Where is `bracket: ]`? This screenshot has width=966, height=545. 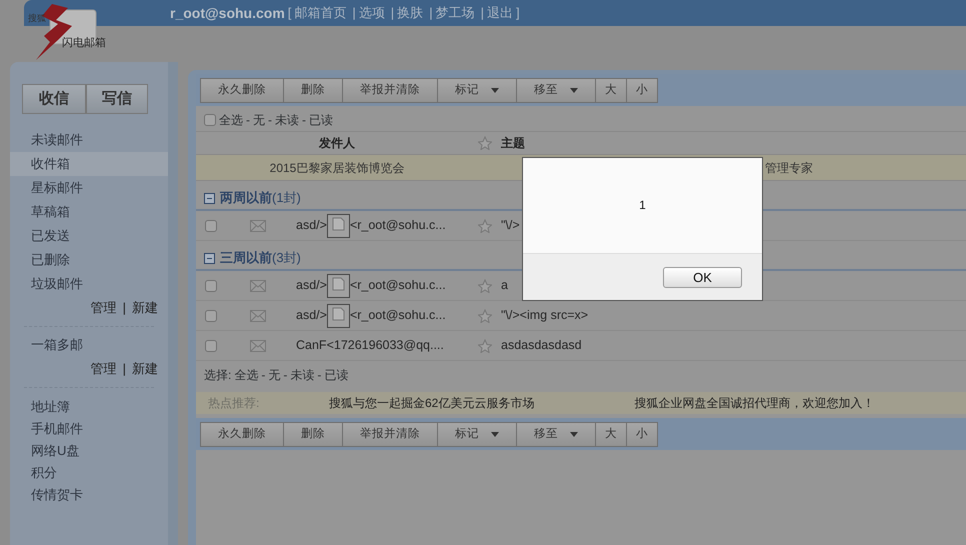
bracket: ] is located at coordinates (518, 13).